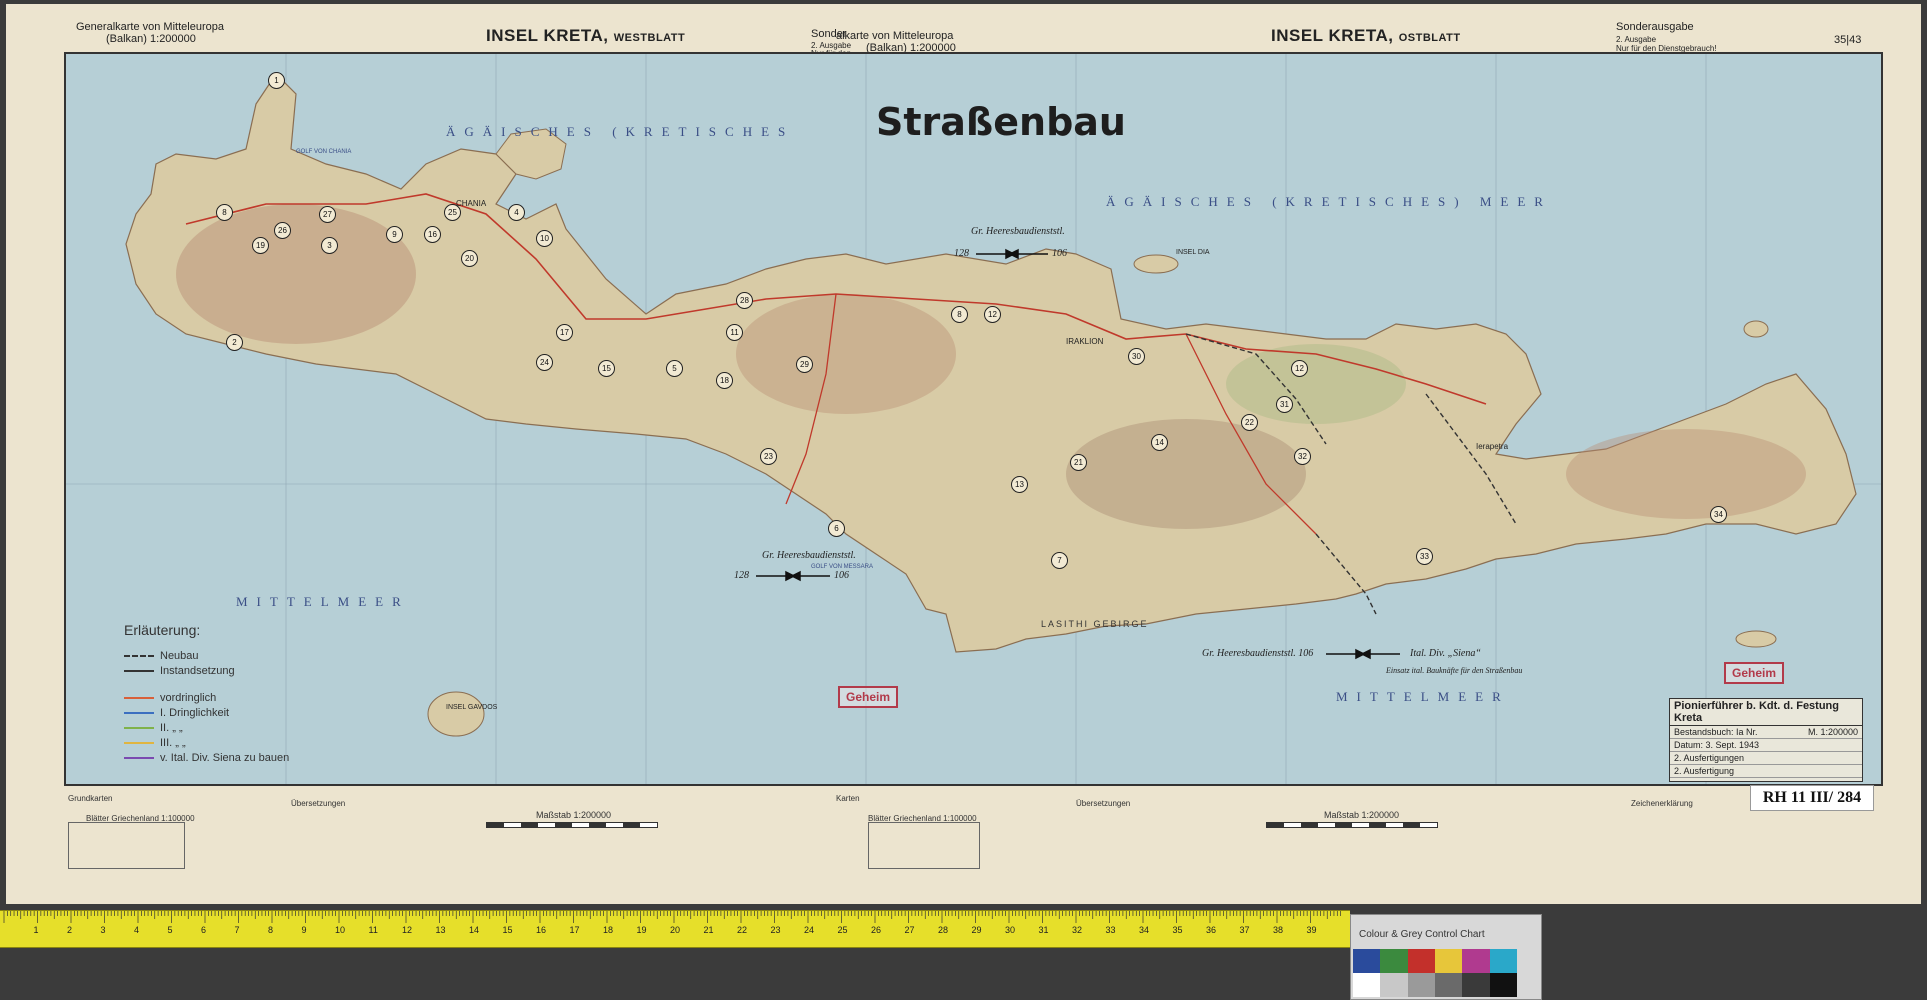 This screenshot has height=1000, width=1927. Describe the element at coordinates (170, 930) in the screenshot. I see `ruler-number: 5` at that location.